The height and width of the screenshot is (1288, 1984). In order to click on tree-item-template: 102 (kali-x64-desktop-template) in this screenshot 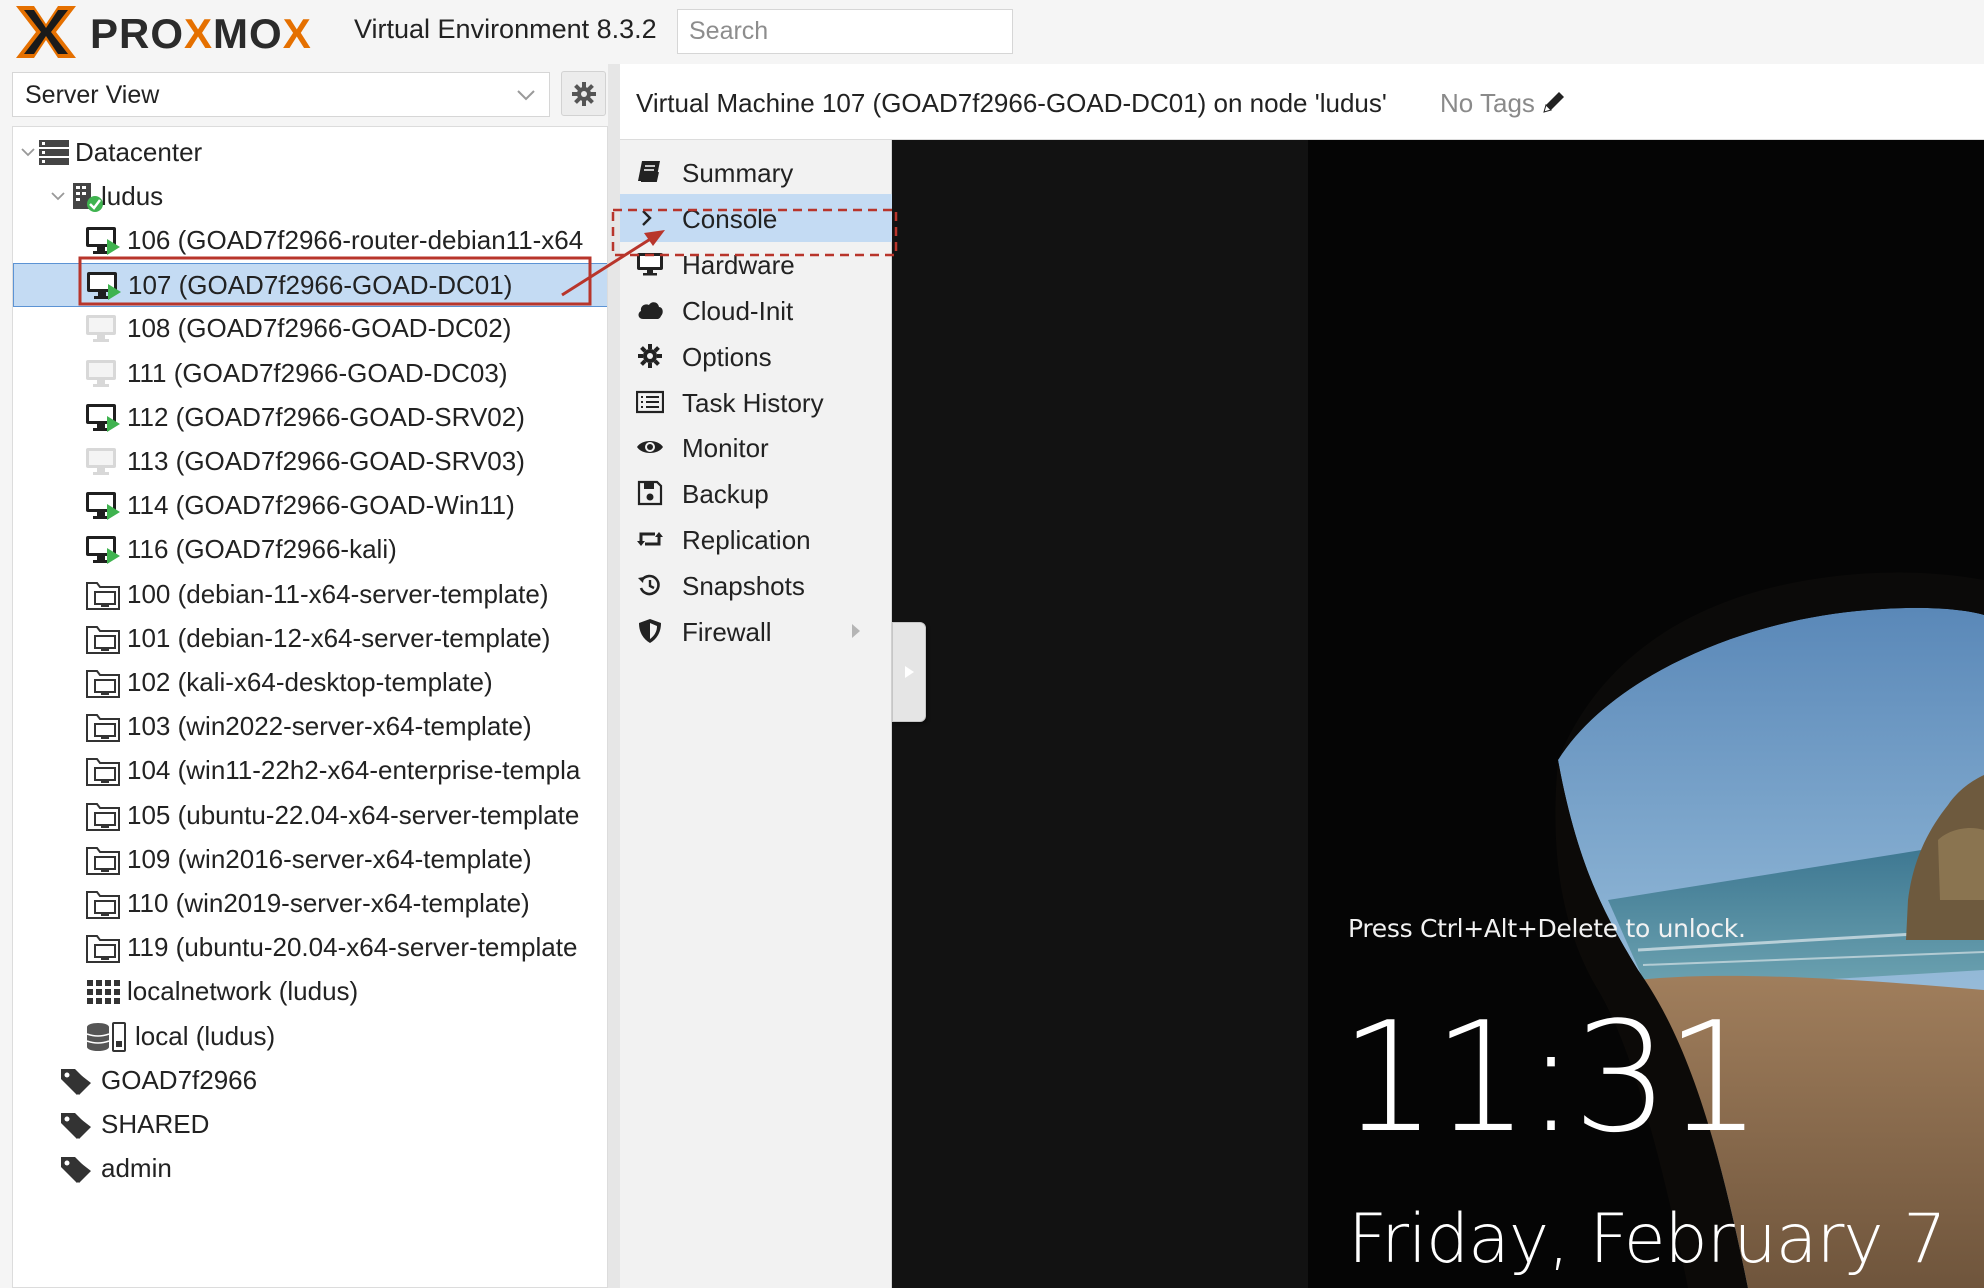, I will do `click(310, 683)`.